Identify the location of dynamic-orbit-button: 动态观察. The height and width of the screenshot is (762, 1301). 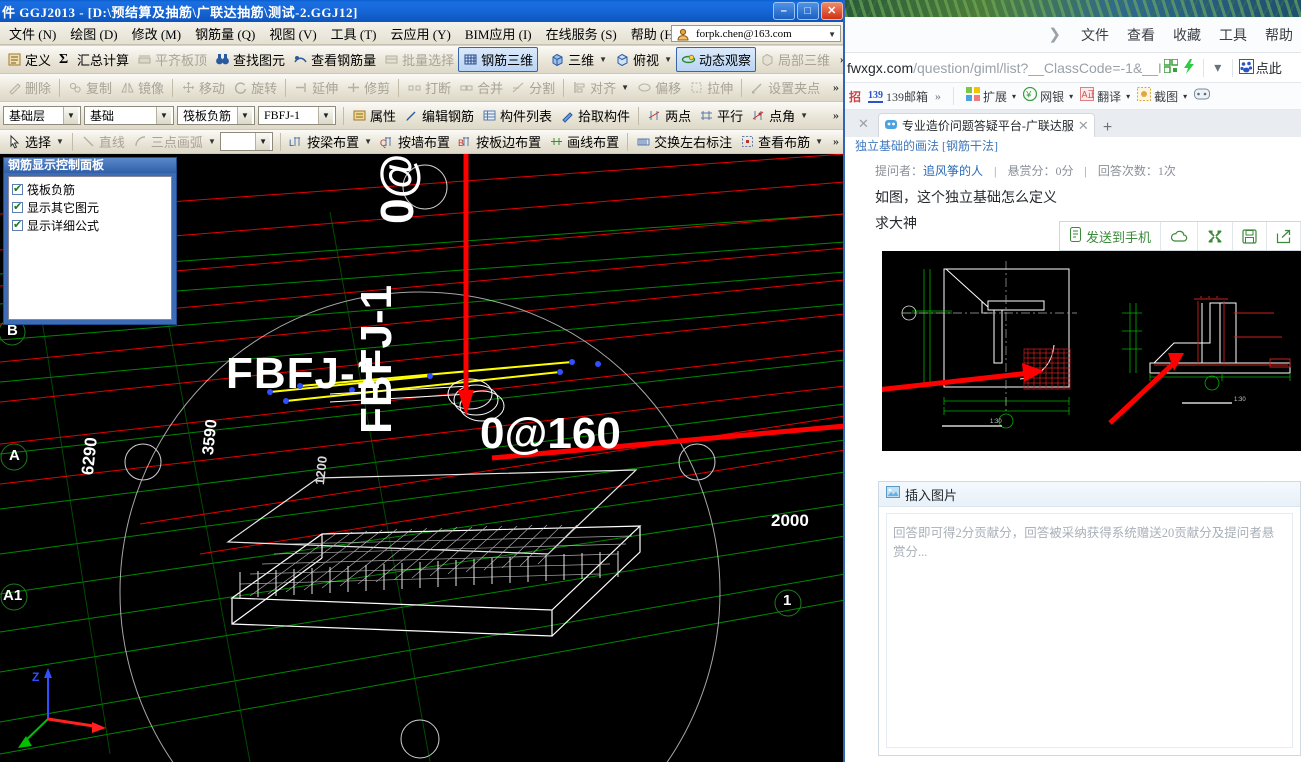
(715, 59).